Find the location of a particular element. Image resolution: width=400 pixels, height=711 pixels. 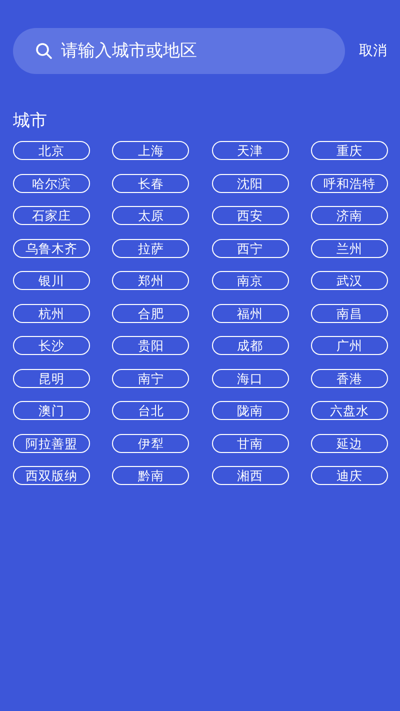

city-chip: 延边 is located at coordinates (349, 443).